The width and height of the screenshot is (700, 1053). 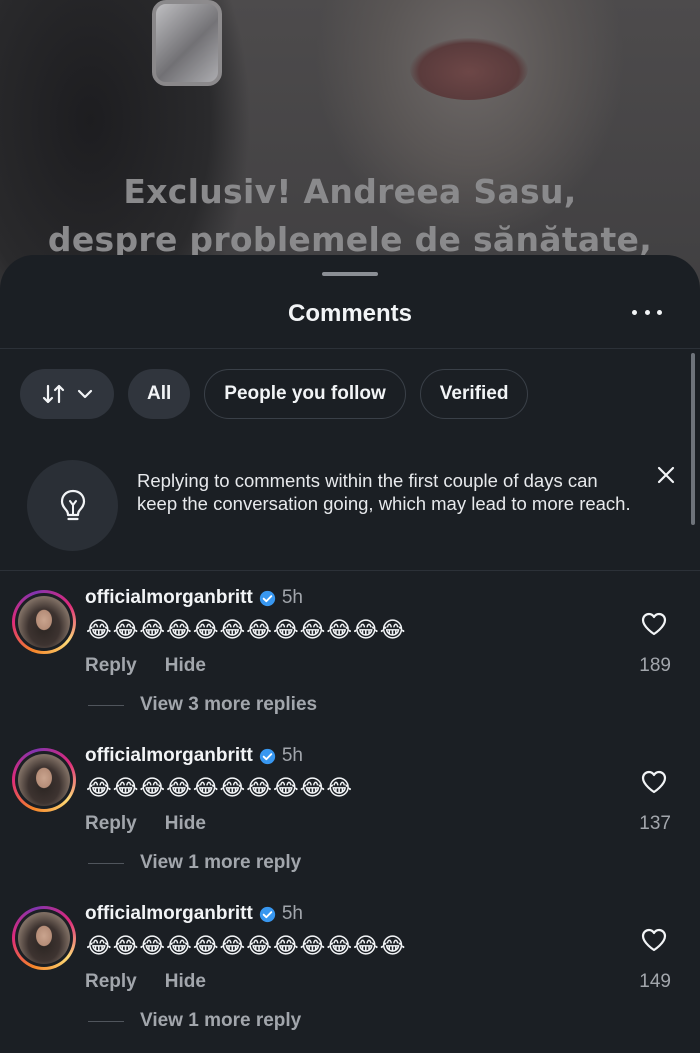 I want to click on sheet-title: Comments, so click(x=350, y=313).